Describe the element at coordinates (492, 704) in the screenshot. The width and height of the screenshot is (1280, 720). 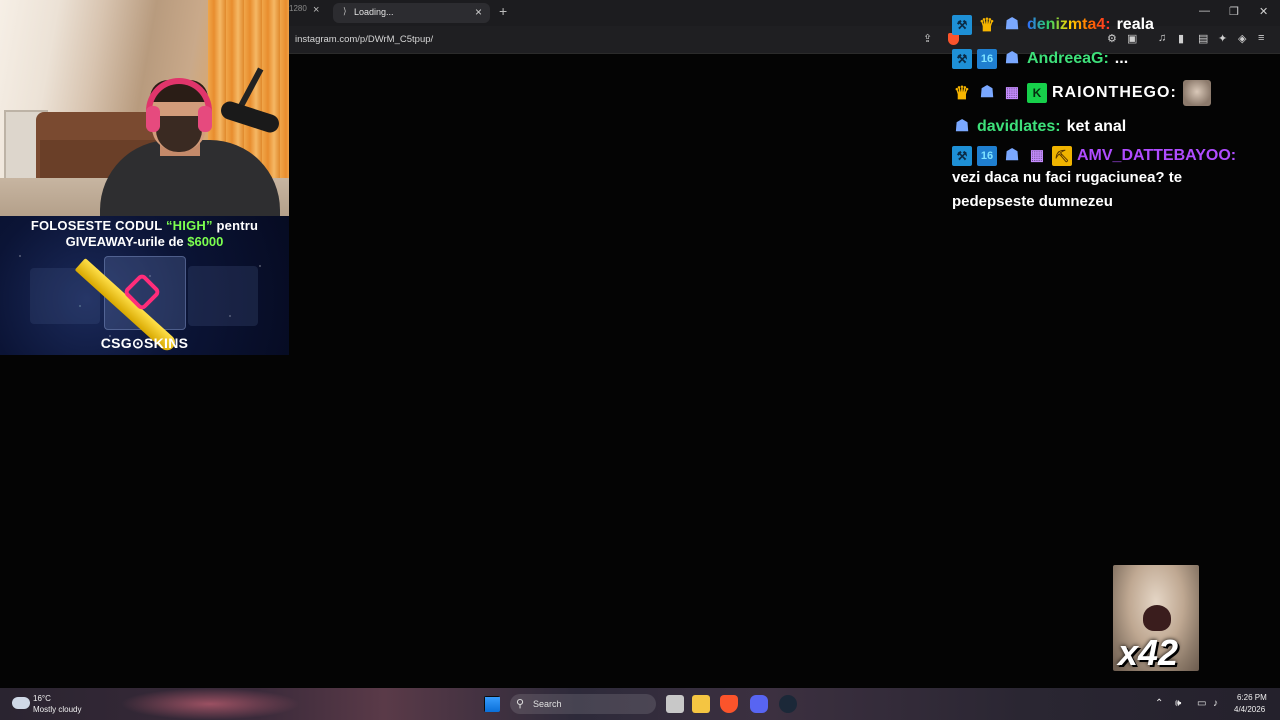
I see `start-icon` at that location.